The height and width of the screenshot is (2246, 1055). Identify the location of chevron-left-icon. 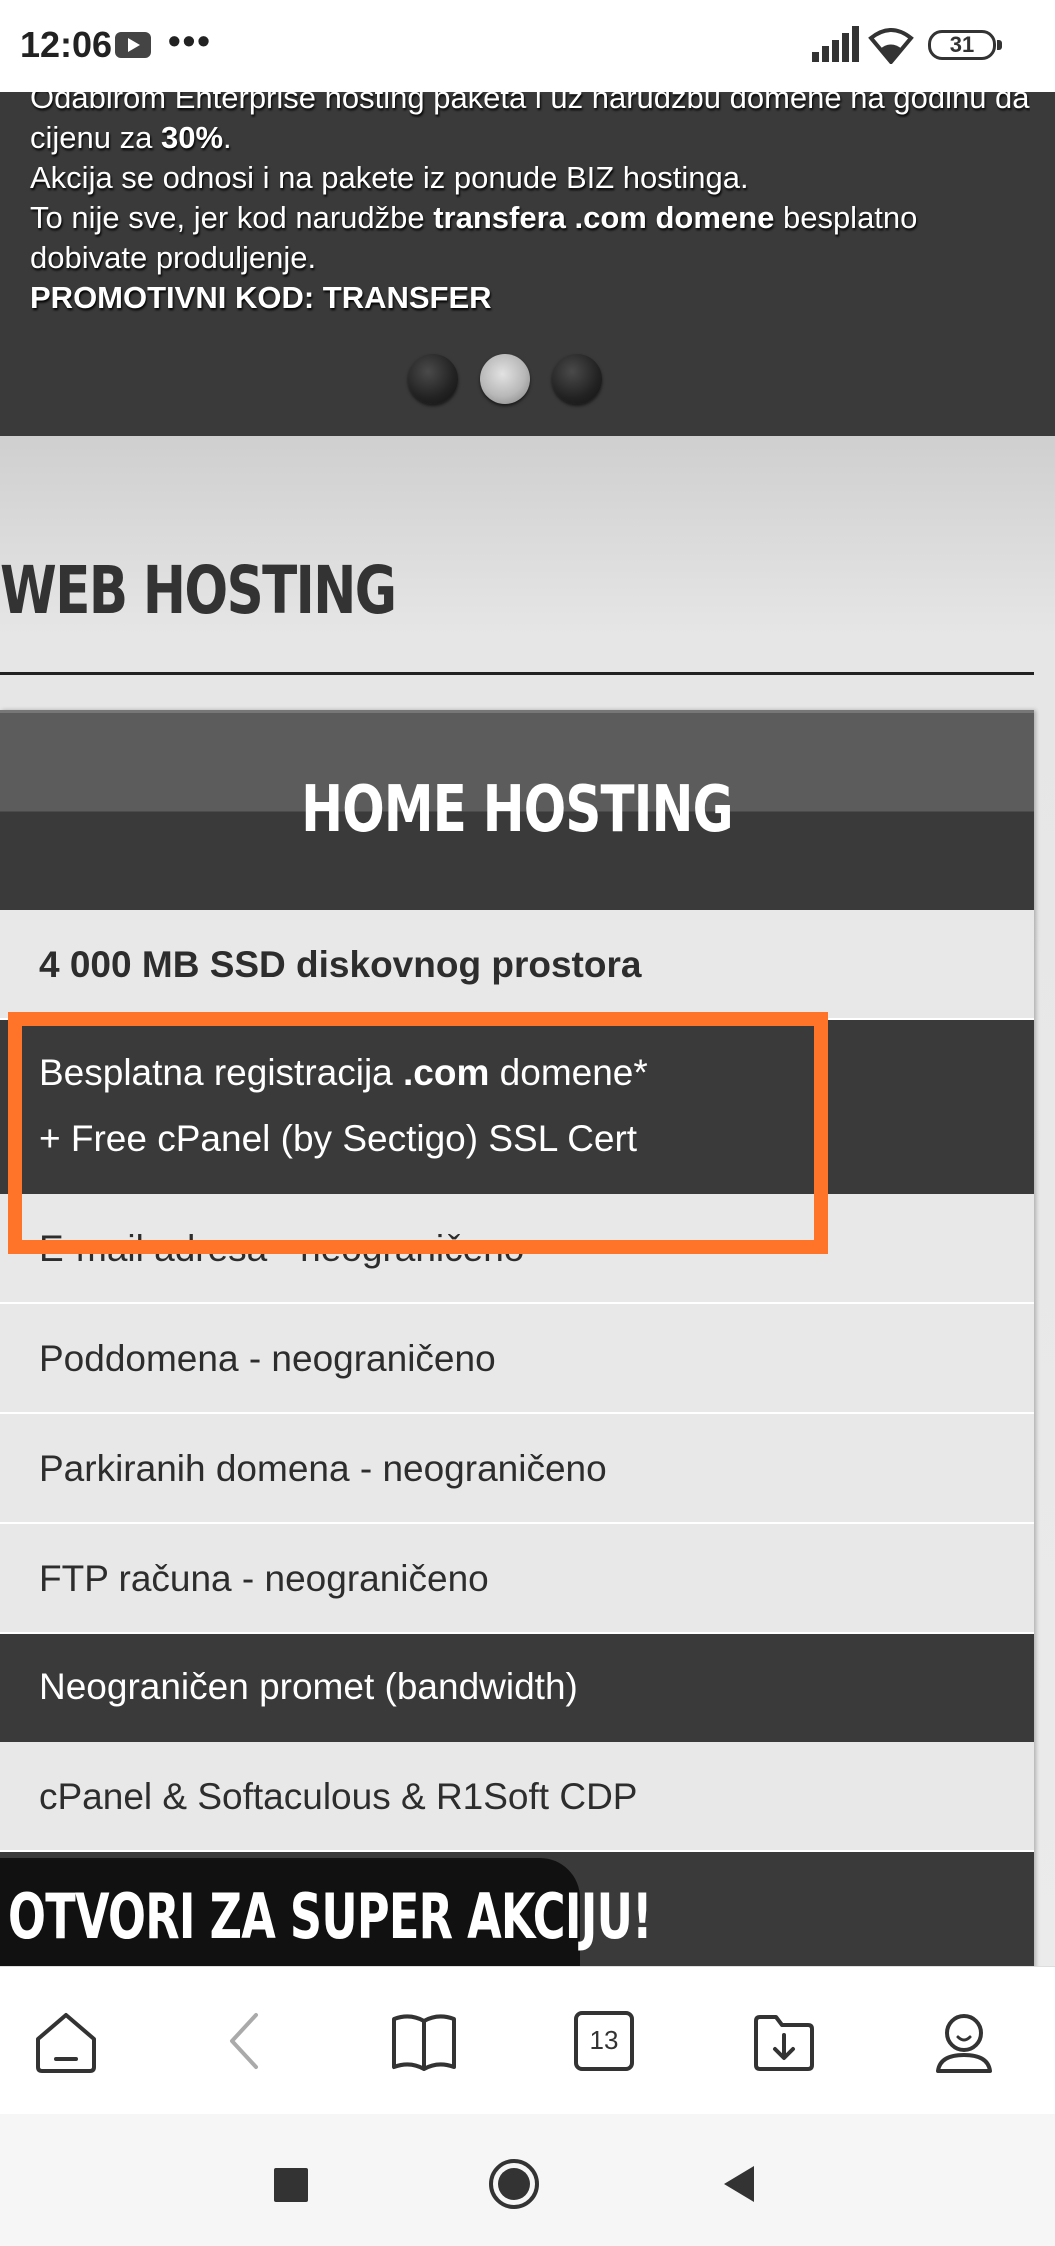
(244, 2041).